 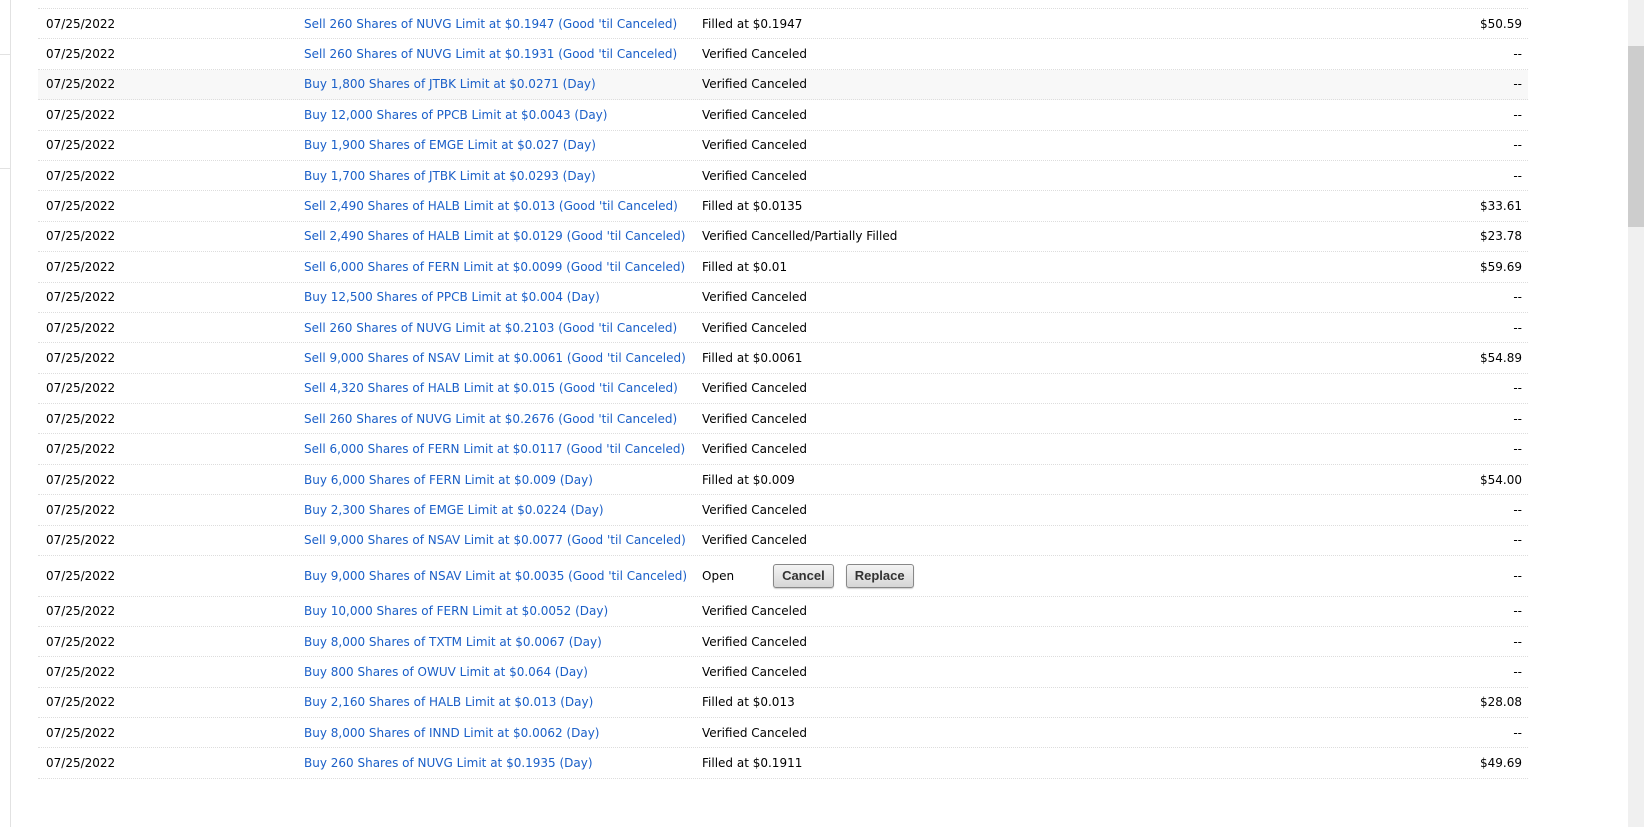 What do you see at coordinates (1015, 575) in the screenshot?
I see `order-status-cell: Open Cancel Replace` at bounding box center [1015, 575].